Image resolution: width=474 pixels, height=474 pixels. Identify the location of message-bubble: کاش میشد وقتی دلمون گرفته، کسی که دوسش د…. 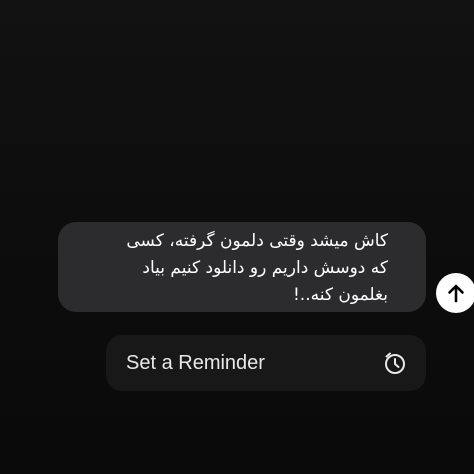
(242, 267).